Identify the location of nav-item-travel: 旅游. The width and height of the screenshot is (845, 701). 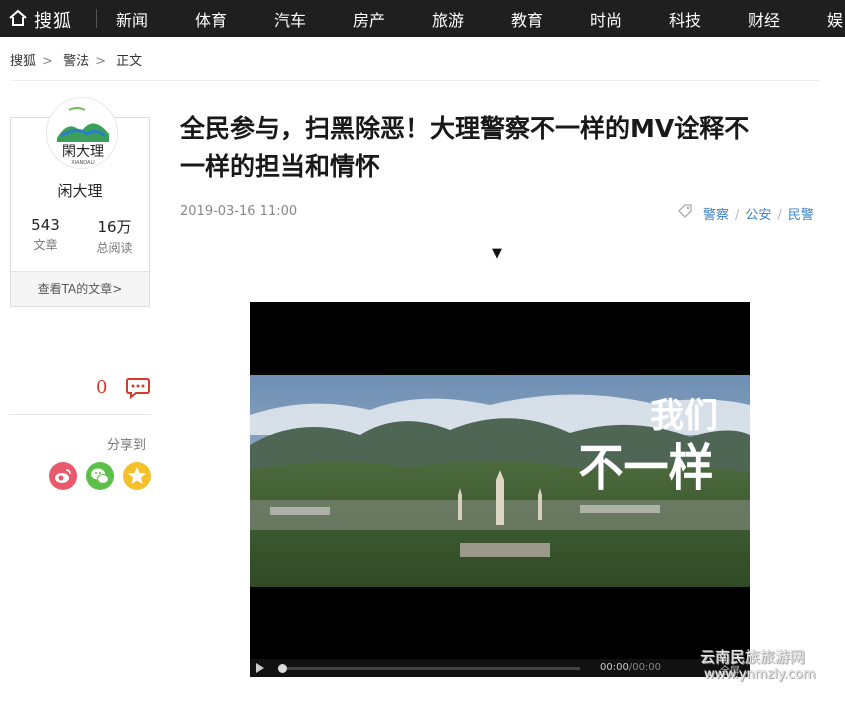
(448, 19).